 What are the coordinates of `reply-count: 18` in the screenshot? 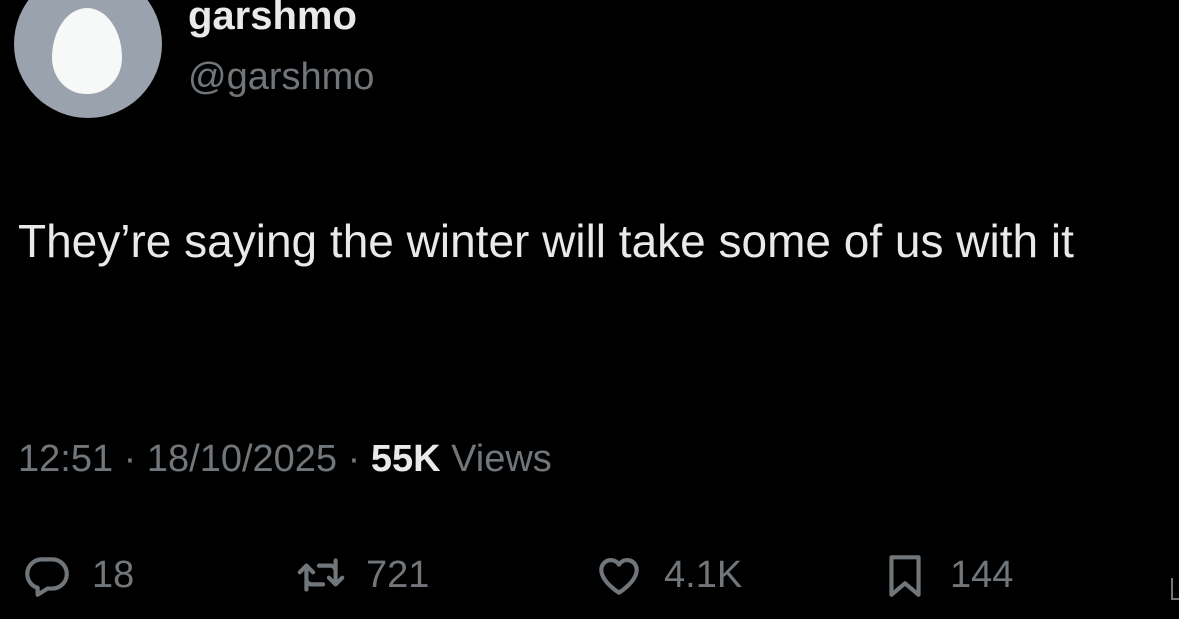 It's located at (113, 574).